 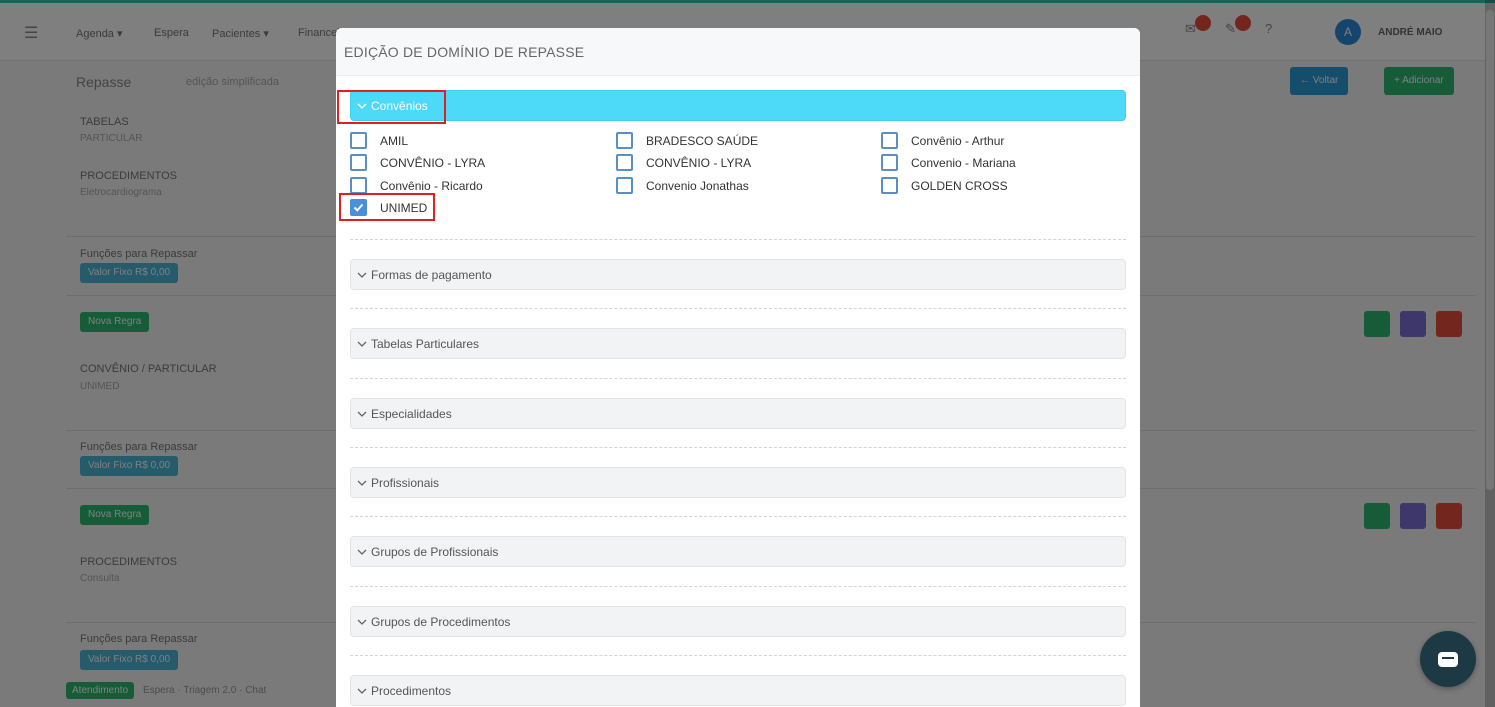 I want to click on section-toggle-tabelas-particulares: Tabelas Particulares, so click(x=738, y=343).